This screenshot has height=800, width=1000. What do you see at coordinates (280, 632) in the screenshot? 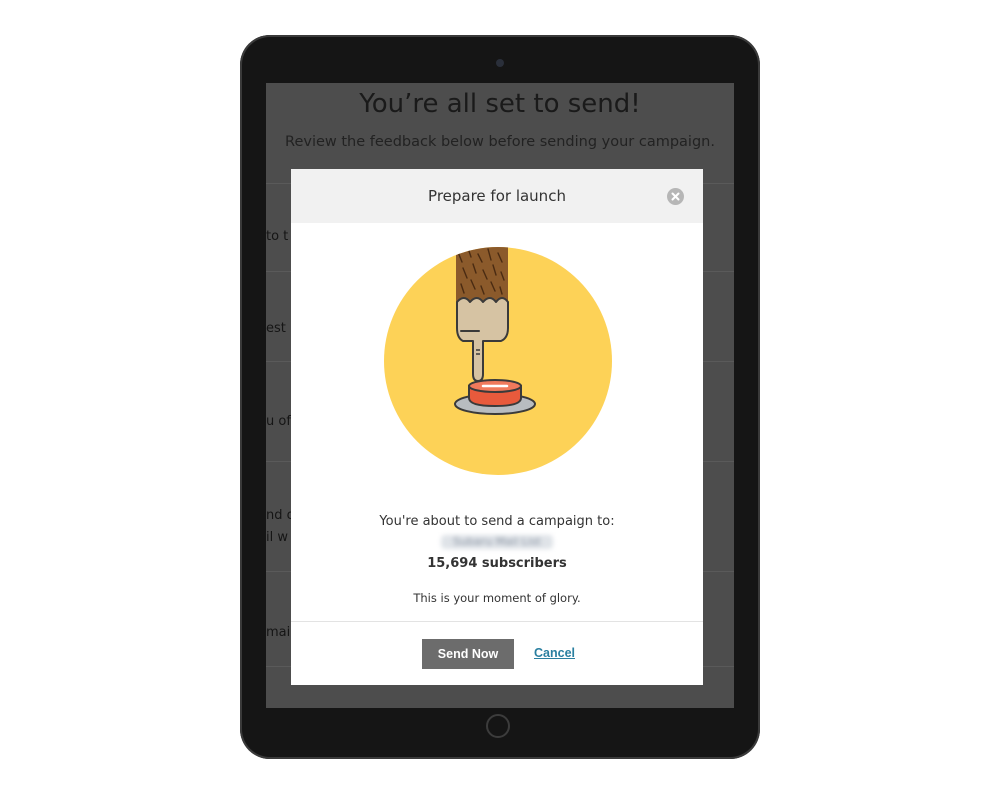
I see `checklist-text: mail` at bounding box center [280, 632].